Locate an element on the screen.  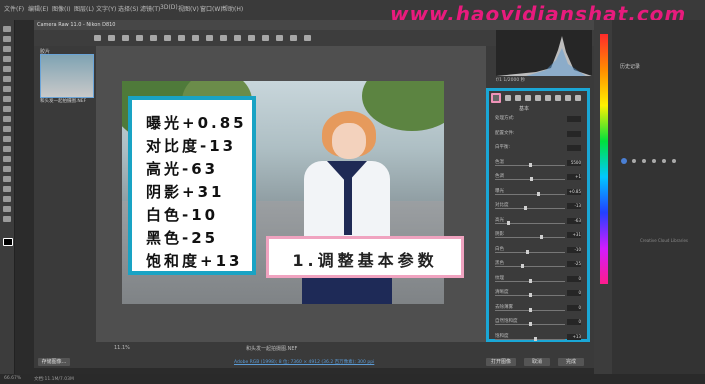
slider-value-field: +0.85 is located at coordinates (574, 191).